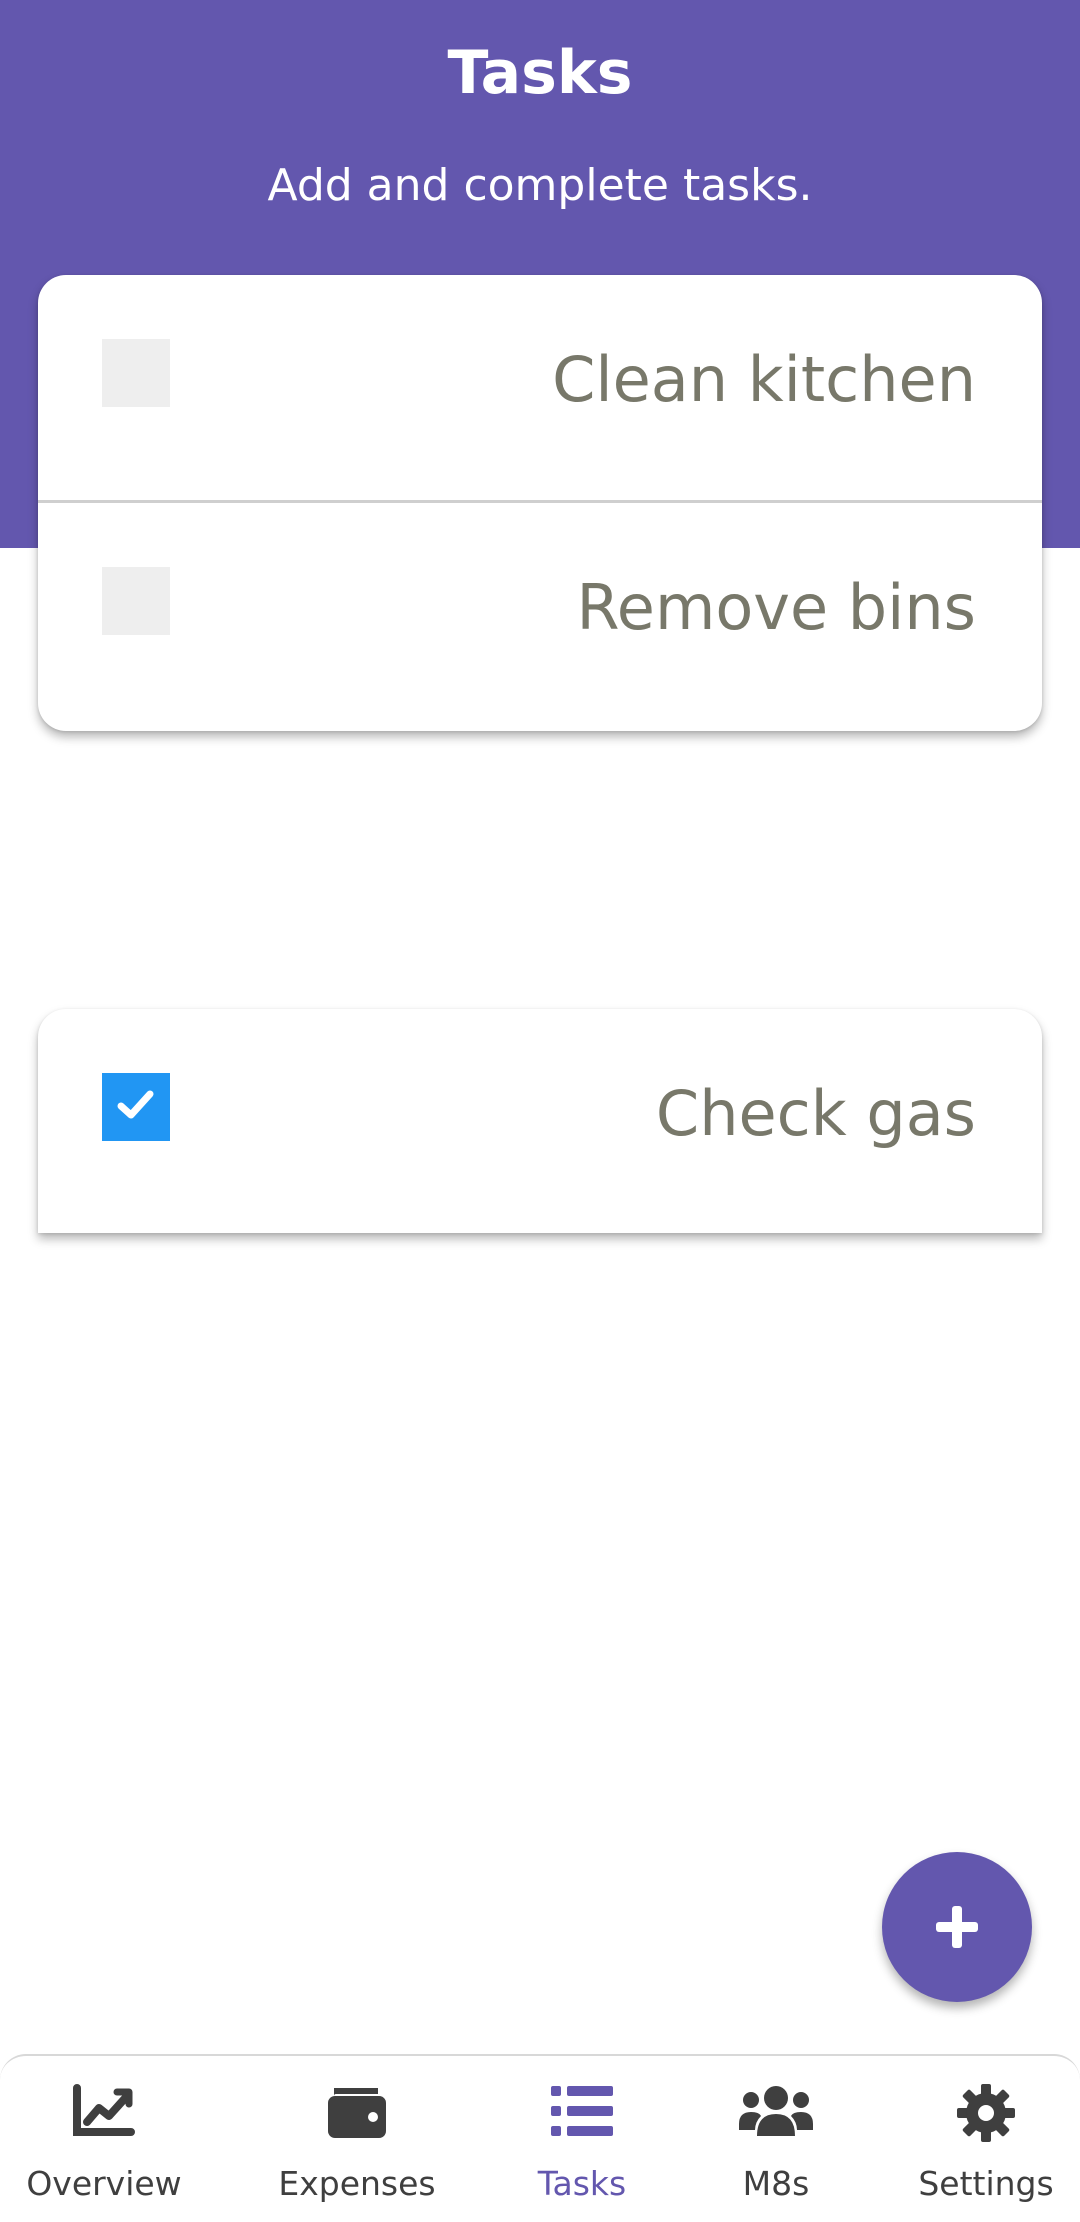  What do you see at coordinates (357, 2139) in the screenshot?
I see `nav-item-expenses: Expenses` at bounding box center [357, 2139].